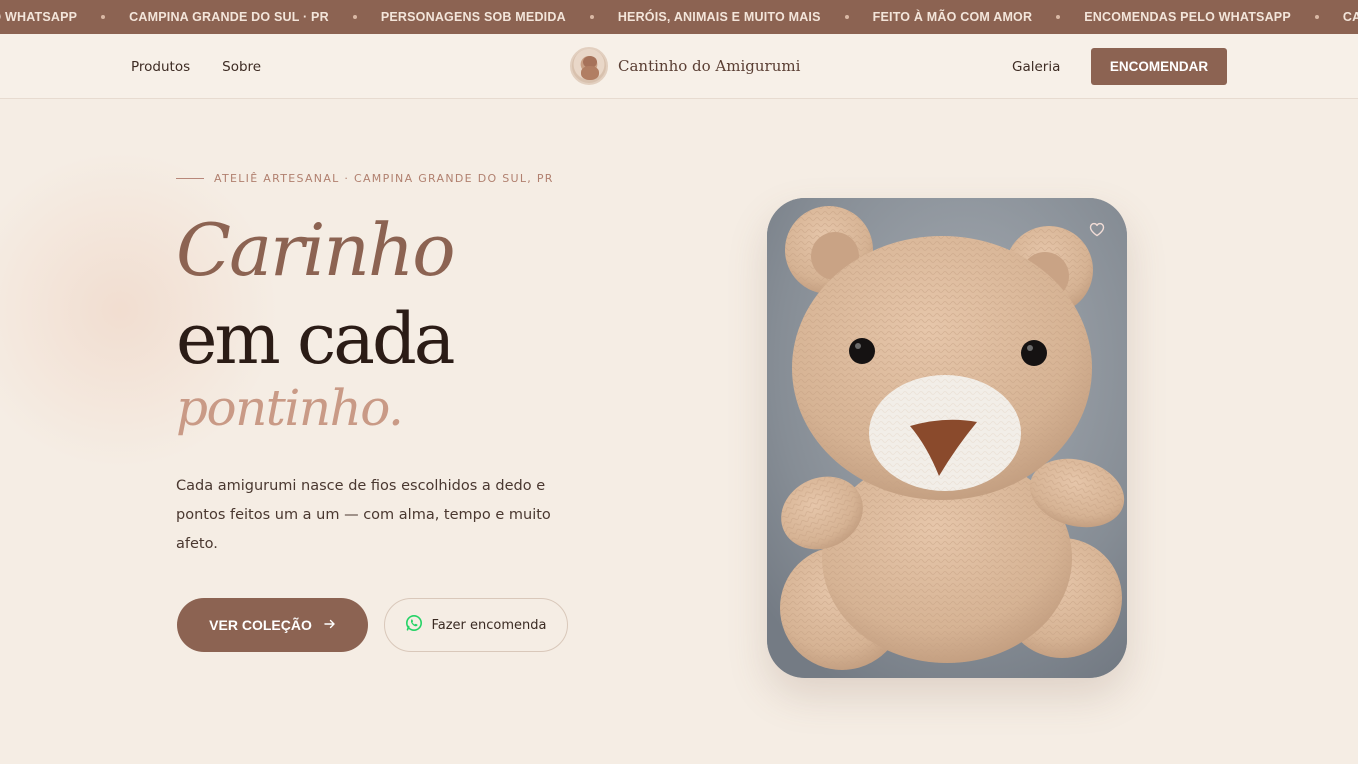  What do you see at coordinates (589, 66) in the screenshot?
I see `bear-logo-icon` at bounding box center [589, 66].